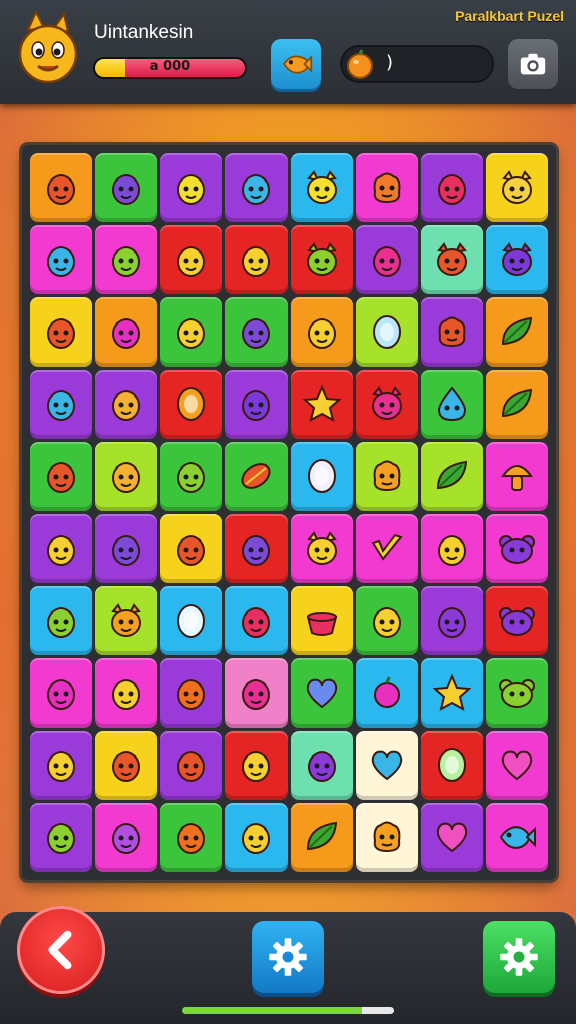  I want to click on back-button, so click(61, 950).